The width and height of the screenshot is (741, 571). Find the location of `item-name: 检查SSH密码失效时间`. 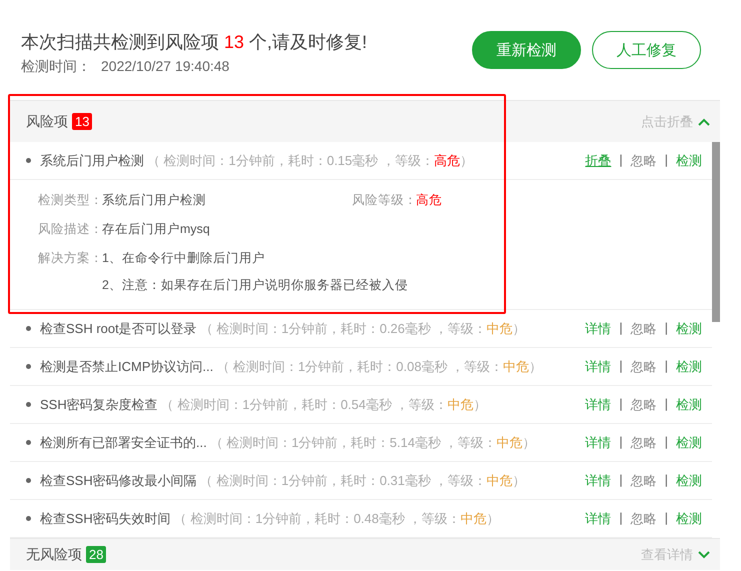

item-name: 检查SSH密码失效时间 is located at coordinates (105, 519).